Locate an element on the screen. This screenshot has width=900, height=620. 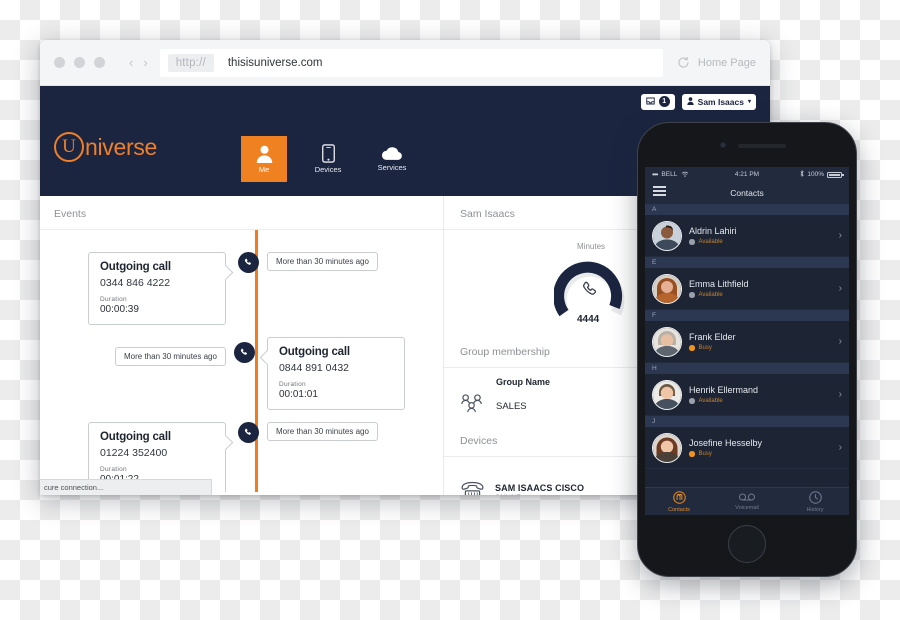
event-number: 01224 352400 is located at coordinates (134, 453).